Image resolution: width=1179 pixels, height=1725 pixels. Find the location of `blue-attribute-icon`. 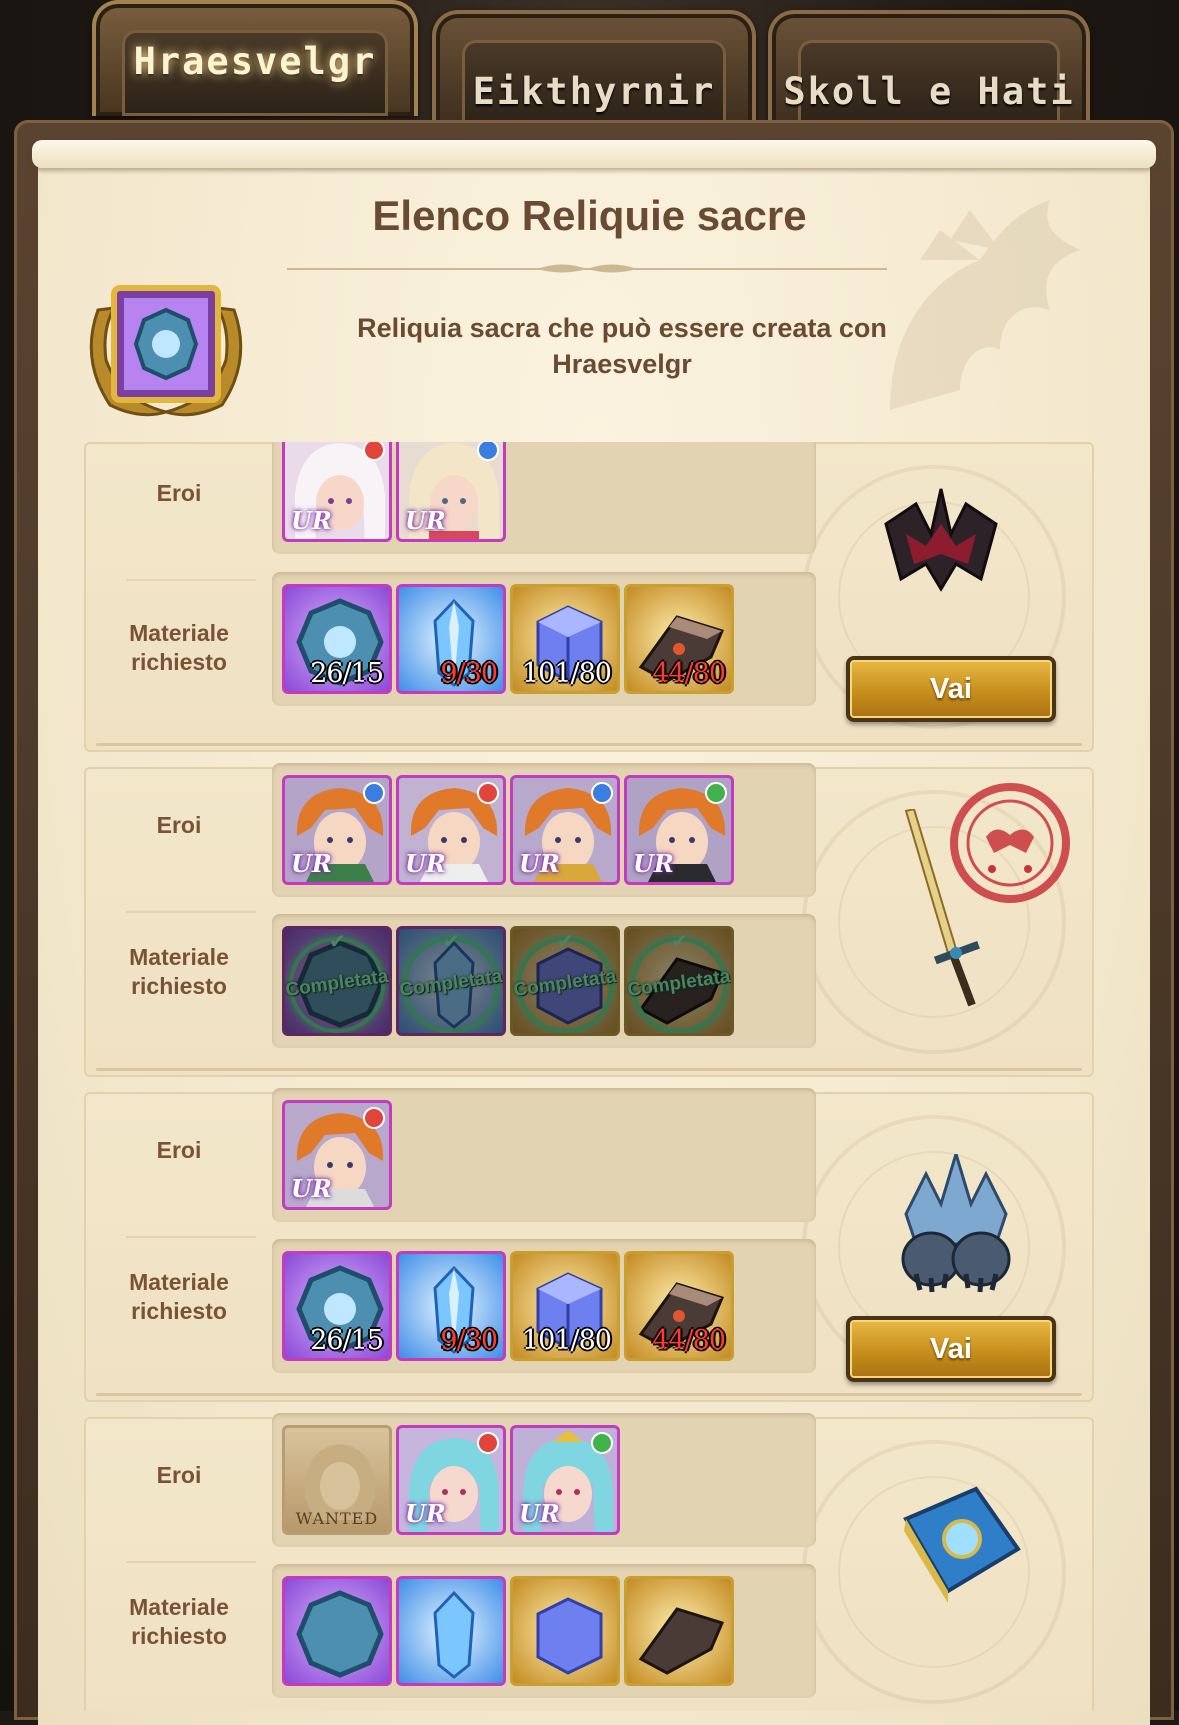

blue-attribute-icon is located at coordinates (374, 793).